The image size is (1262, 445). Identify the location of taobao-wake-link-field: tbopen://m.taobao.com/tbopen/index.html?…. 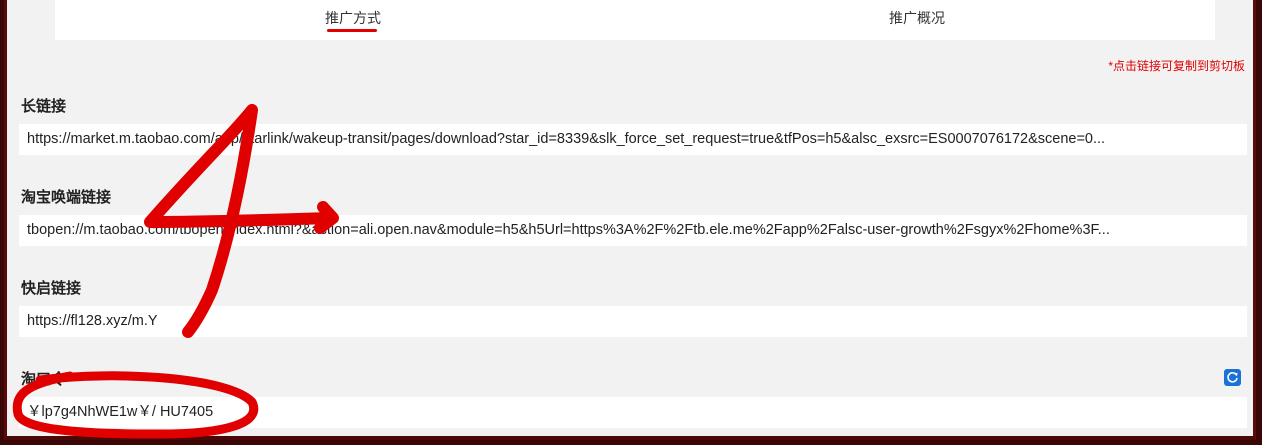
(633, 230).